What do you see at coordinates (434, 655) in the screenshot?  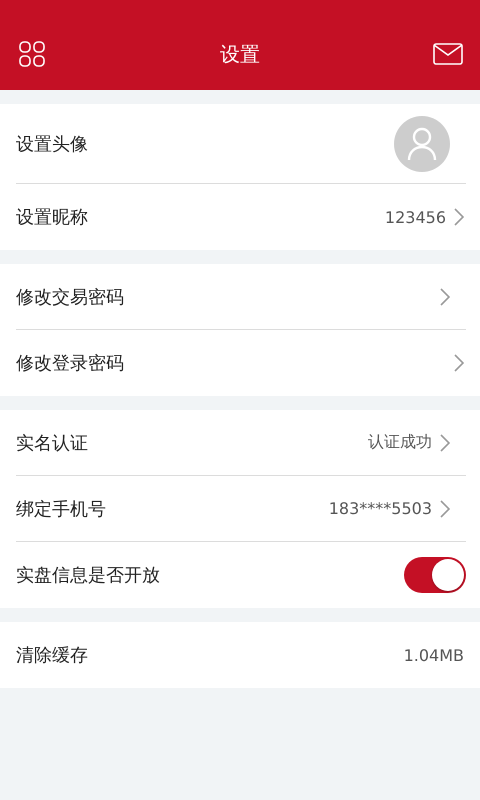 I see `row-value: 1.04MB` at bounding box center [434, 655].